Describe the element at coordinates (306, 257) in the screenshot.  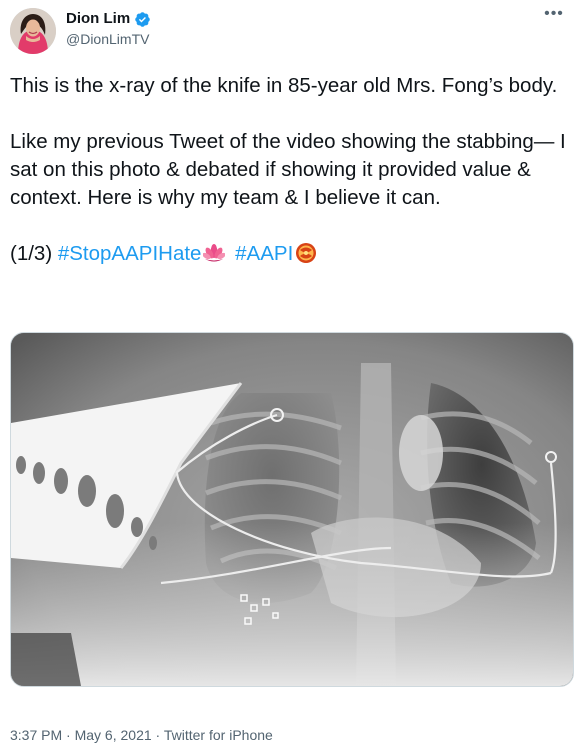
I see `knot-emoji-icon` at that location.